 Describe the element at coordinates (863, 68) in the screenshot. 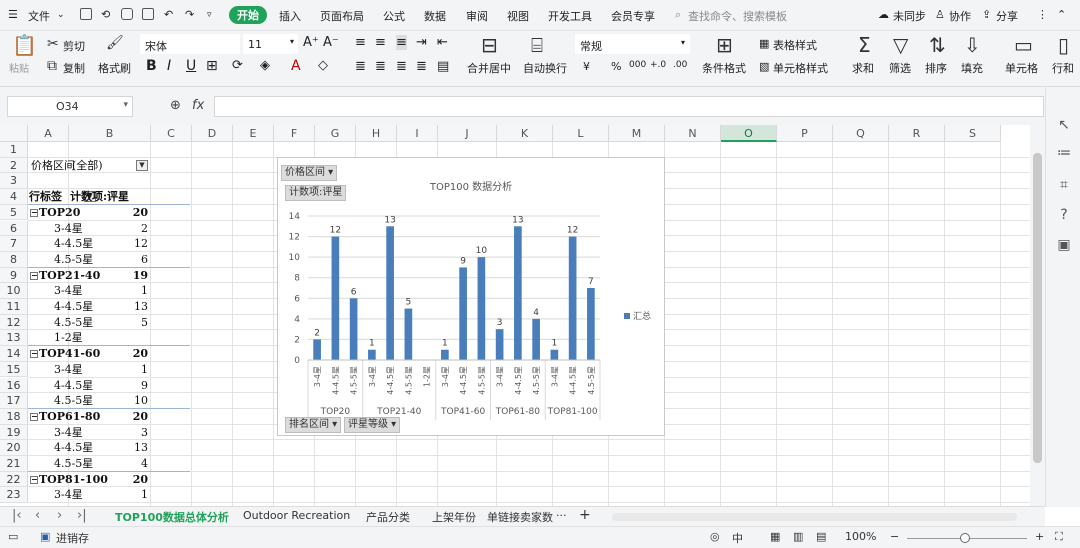

I see `sum-button: 求和` at that location.